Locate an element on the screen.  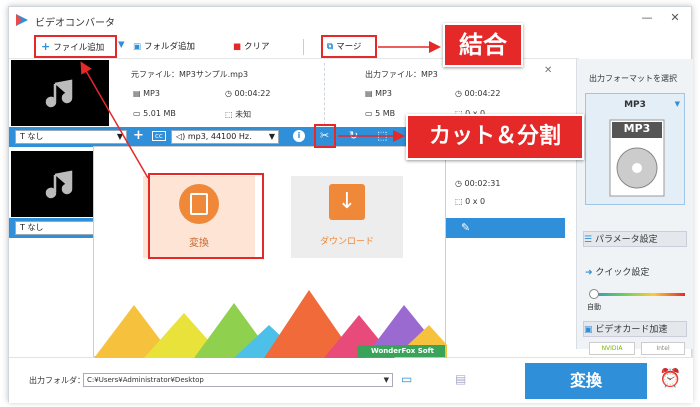
cut-split-annotation: カット＆分割 is located at coordinates (495, 137).